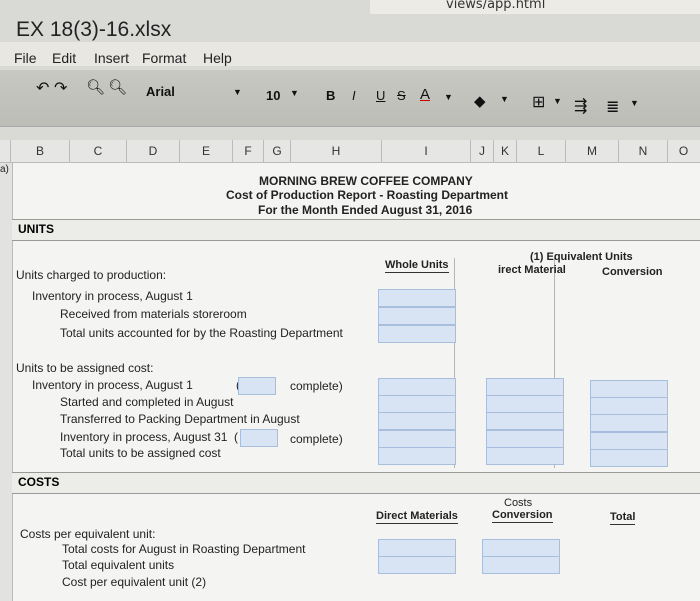 The width and height of the screenshot is (700, 601). I want to click on dm-inventory-aug31-input, so click(525, 439).